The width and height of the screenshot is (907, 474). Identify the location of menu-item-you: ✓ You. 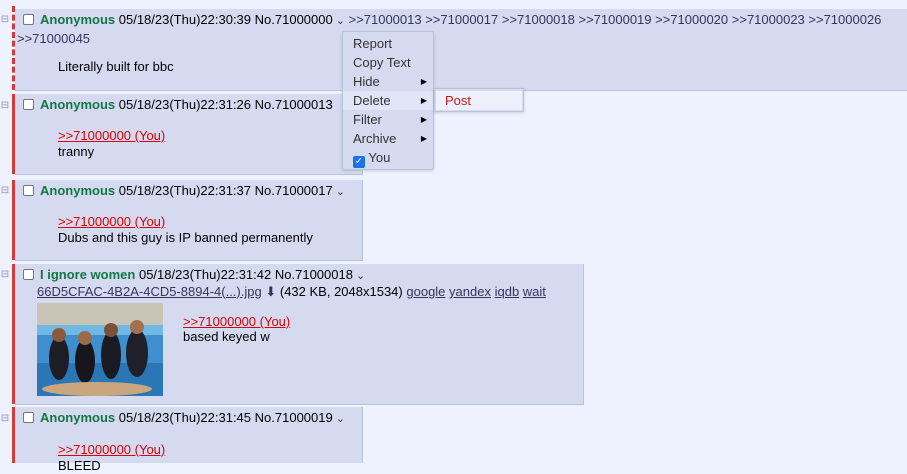
(388, 158).